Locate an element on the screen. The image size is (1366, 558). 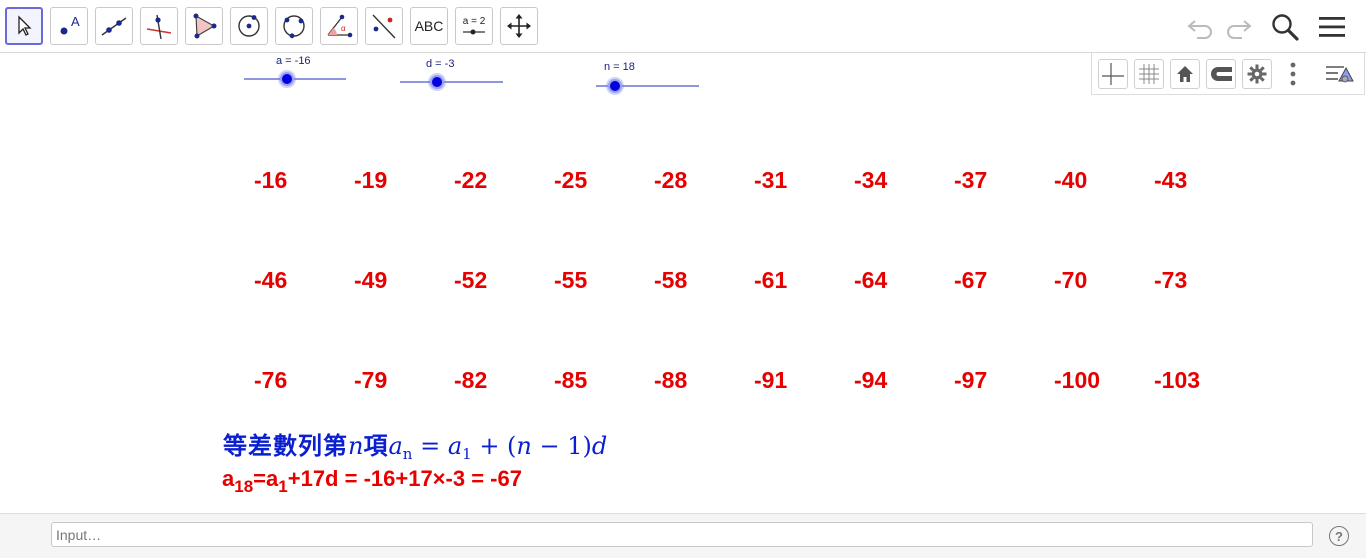
standard-view-button is located at coordinates (1185, 74).